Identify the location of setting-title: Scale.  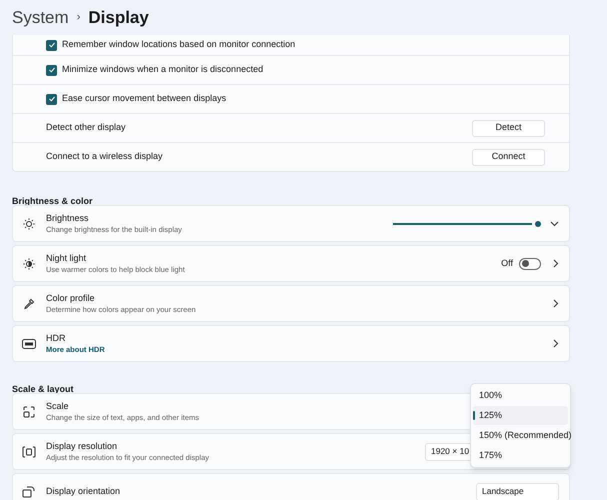
(57, 406).